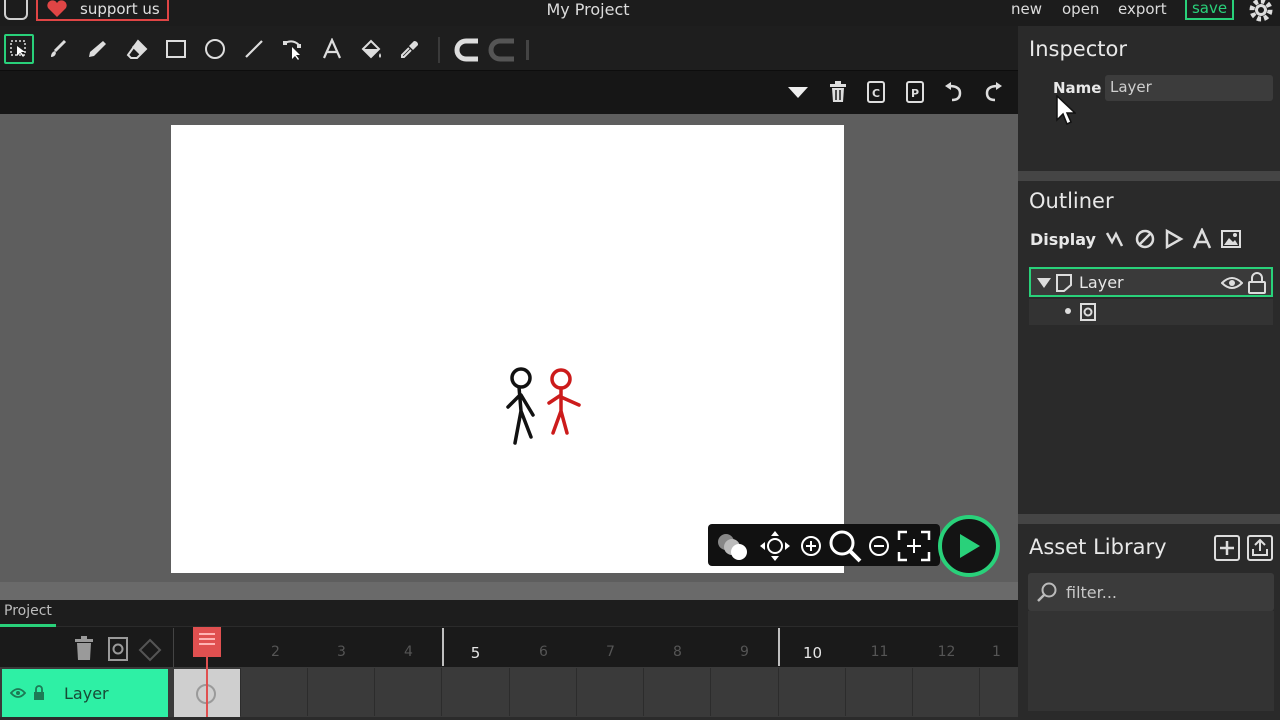 The image size is (1280, 720). Describe the element at coordinates (543, 406) in the screenshot. I see `stick-figures-drawing` at that location.